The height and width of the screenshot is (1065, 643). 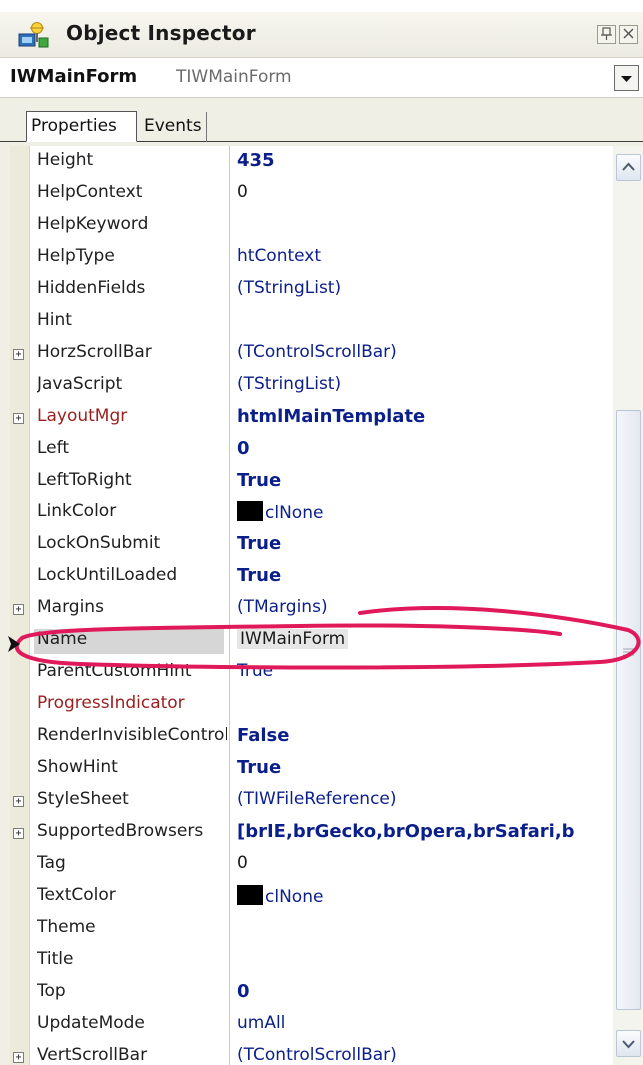 I want to click on property-name: Theme, so click(x=66, y=926).